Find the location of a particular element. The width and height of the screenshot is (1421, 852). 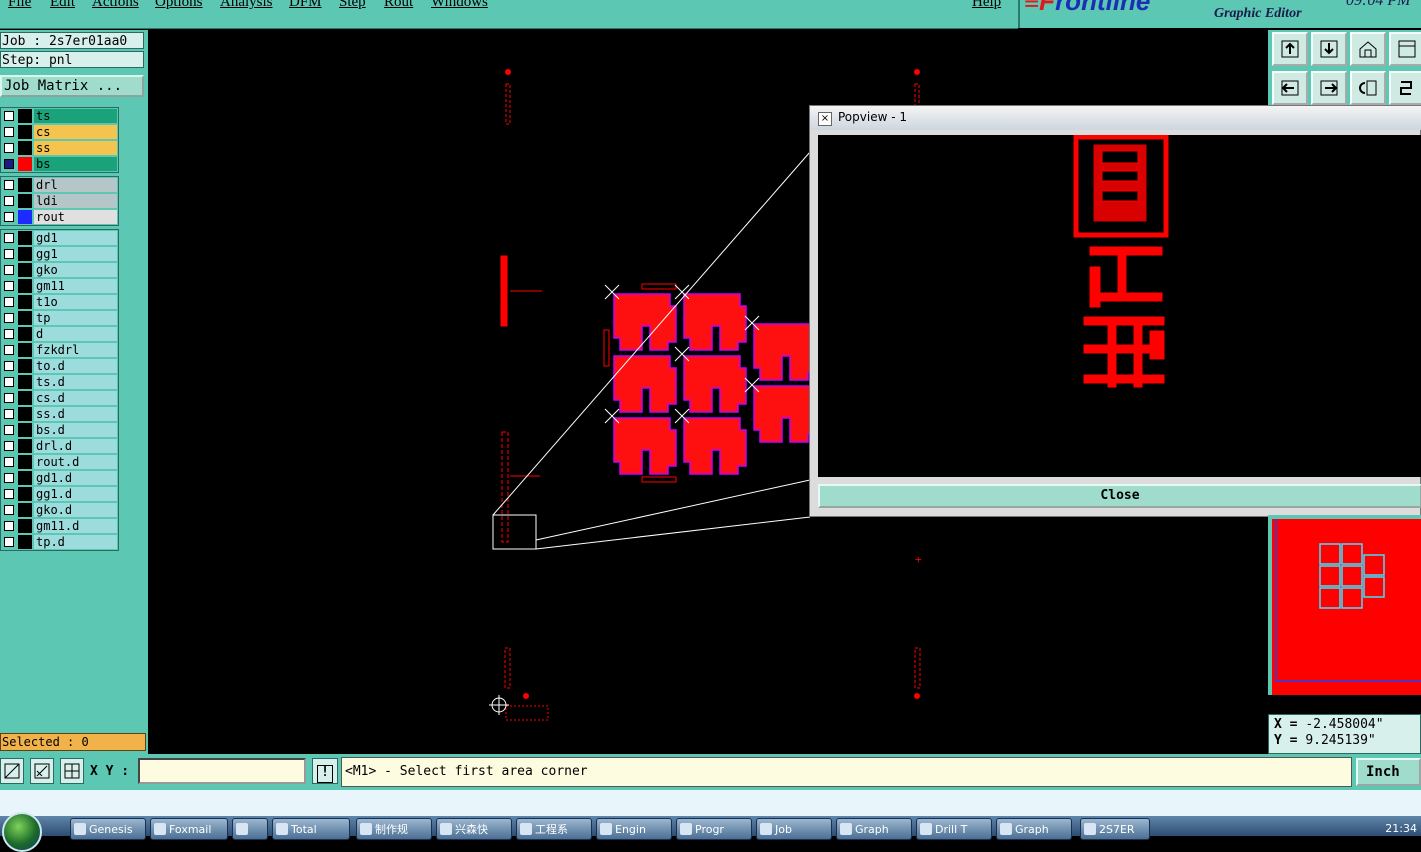

layer-row-drl: drl is located at coordinates (59, 185).